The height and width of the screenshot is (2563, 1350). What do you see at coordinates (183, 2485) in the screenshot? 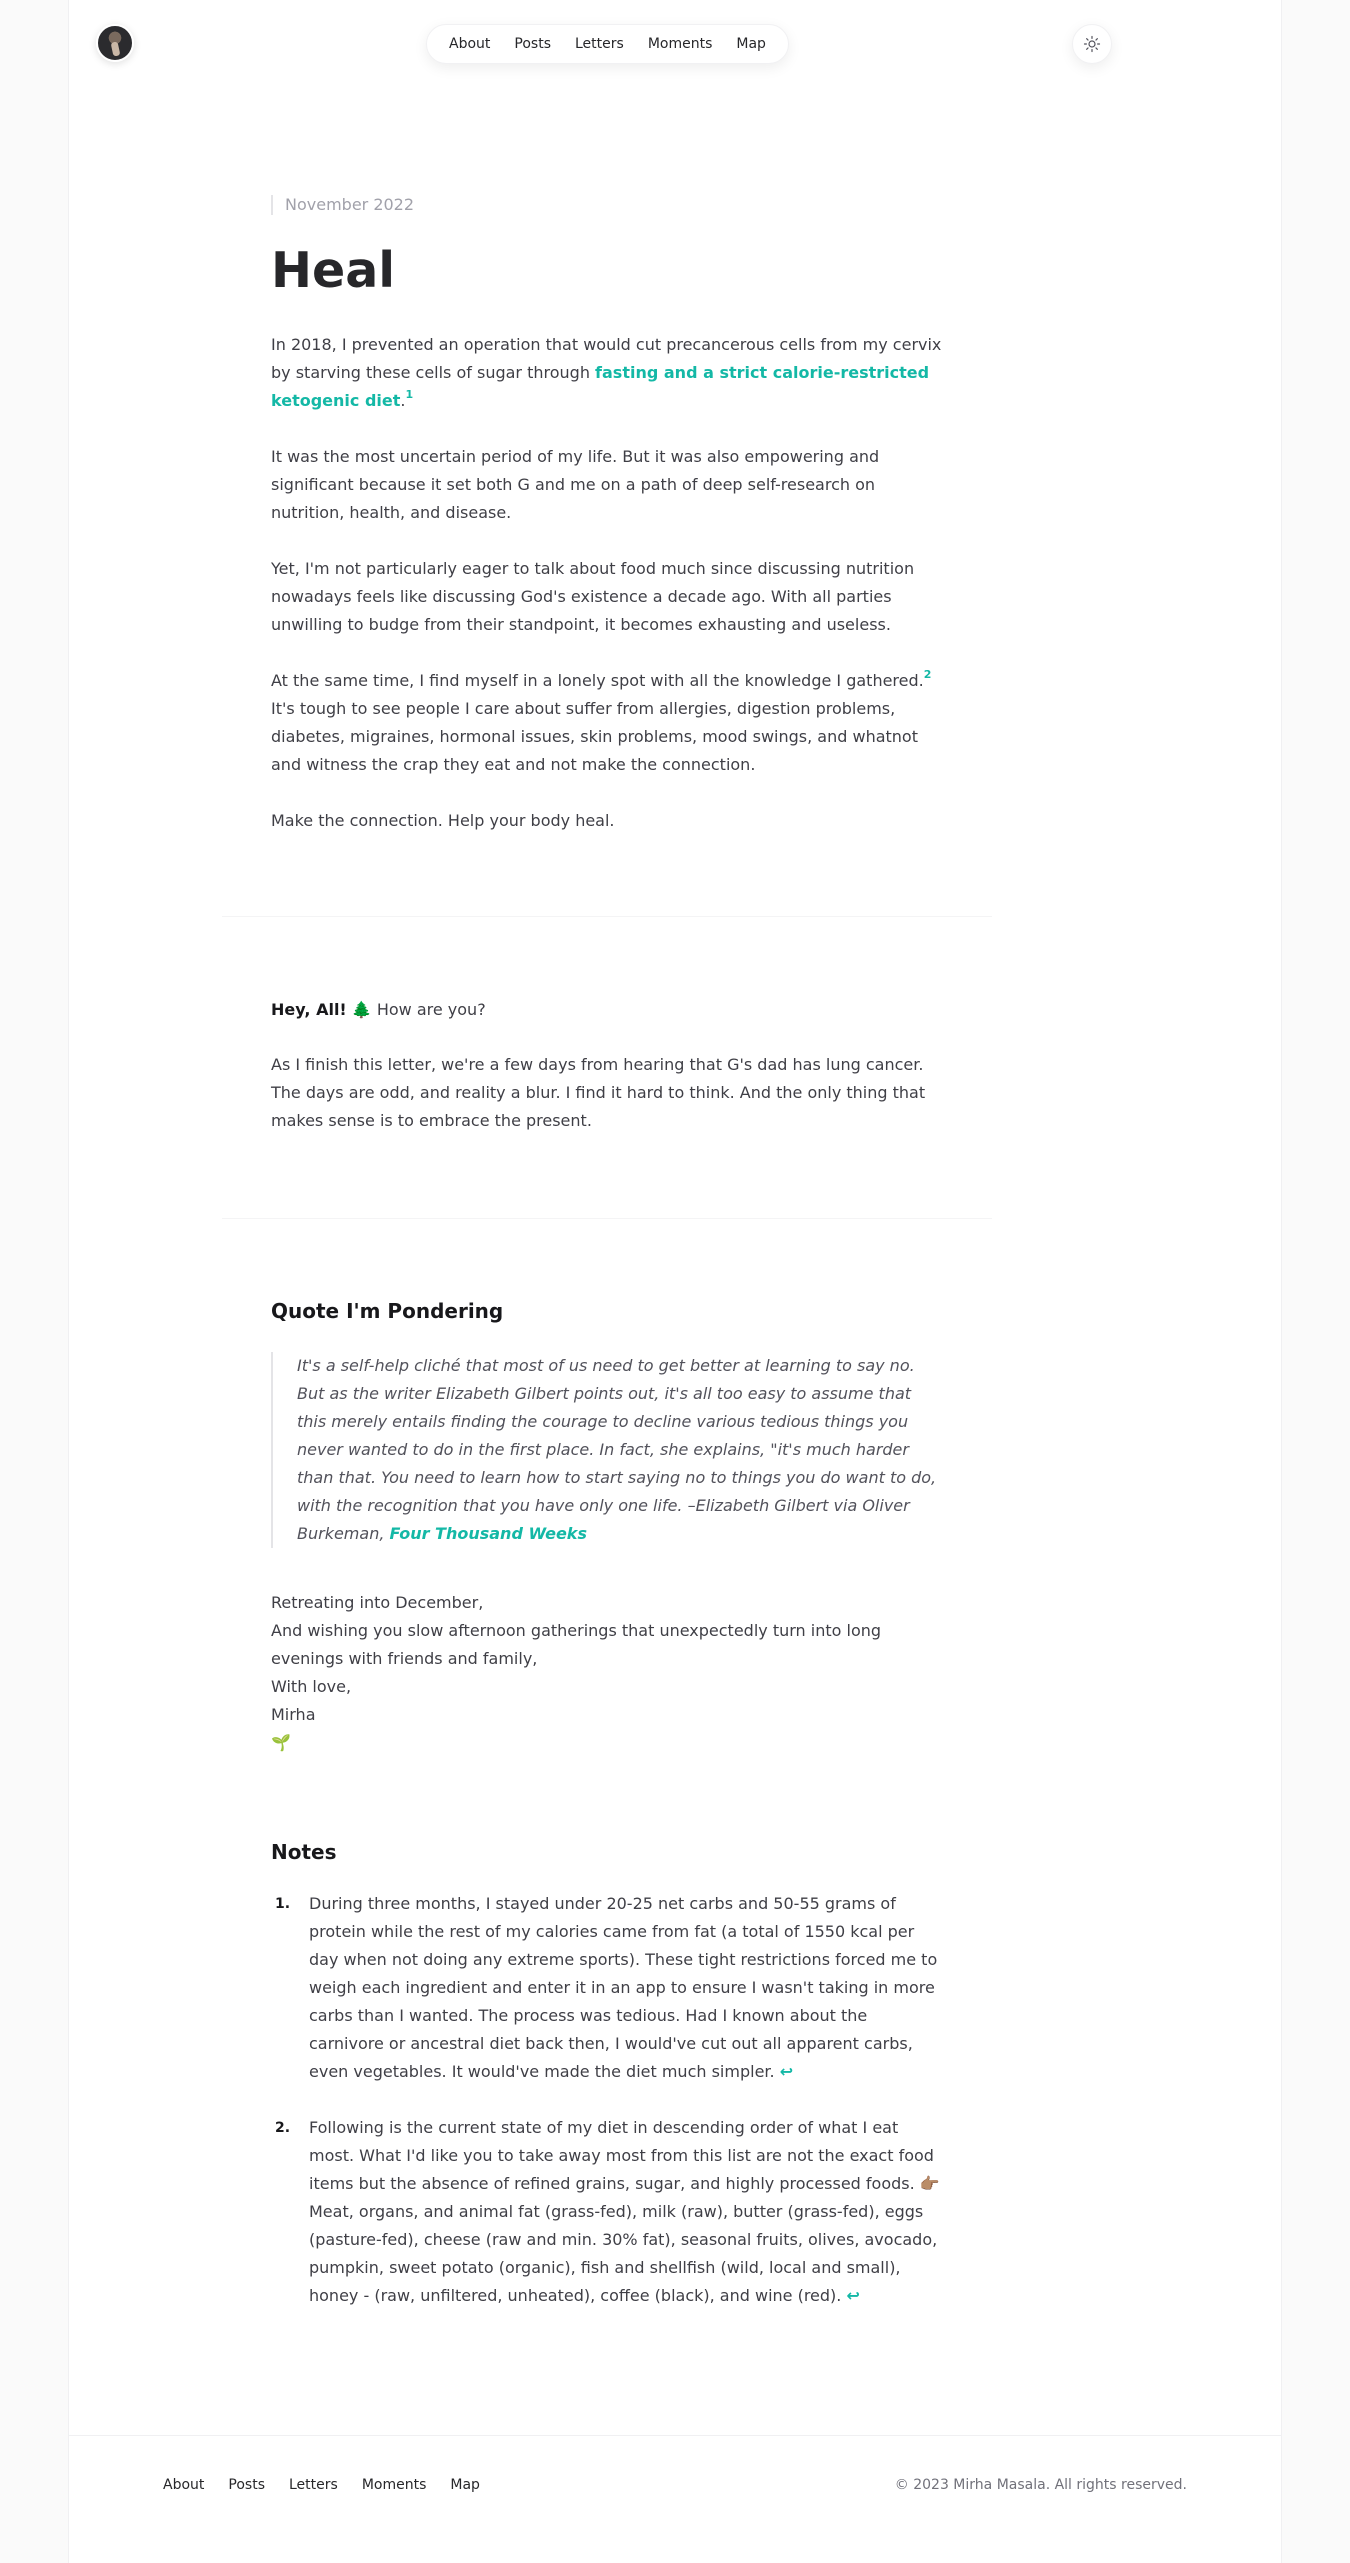
I see `footer-link-about: About` at bounding box center [183, 2485].